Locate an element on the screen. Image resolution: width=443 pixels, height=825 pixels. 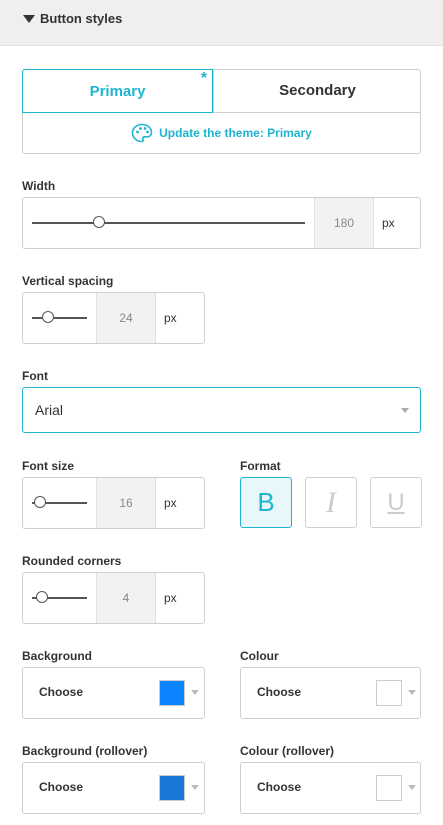
colour-label: Colour is located at coordinates (259, 656).